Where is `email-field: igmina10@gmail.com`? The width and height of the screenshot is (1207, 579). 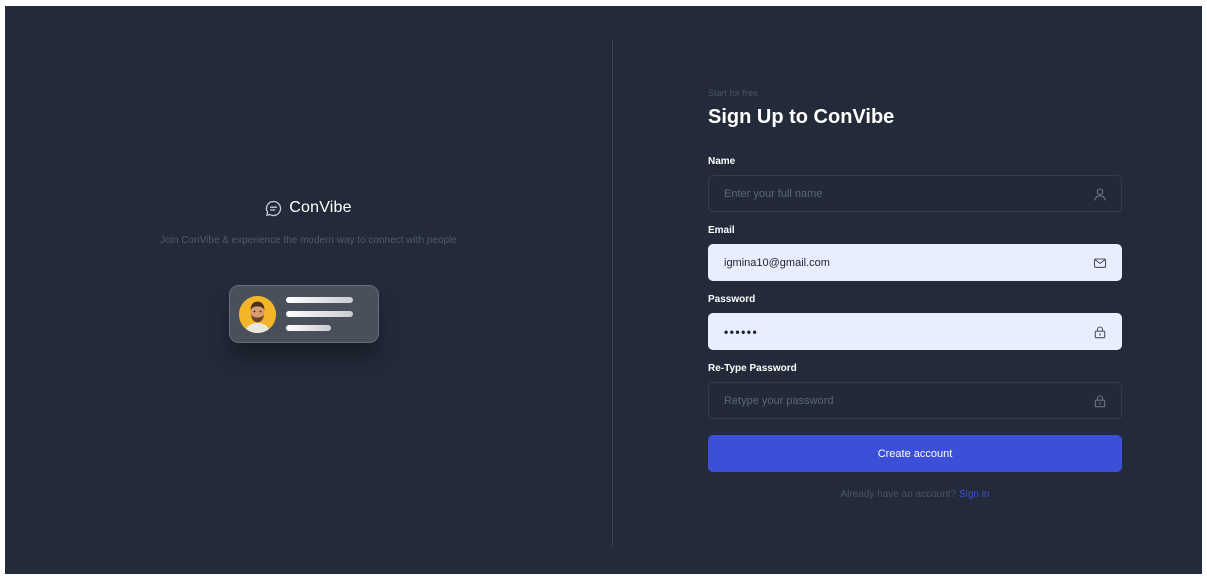
email-field: igmina10@gmail.com is located at coordinates (915, 262).